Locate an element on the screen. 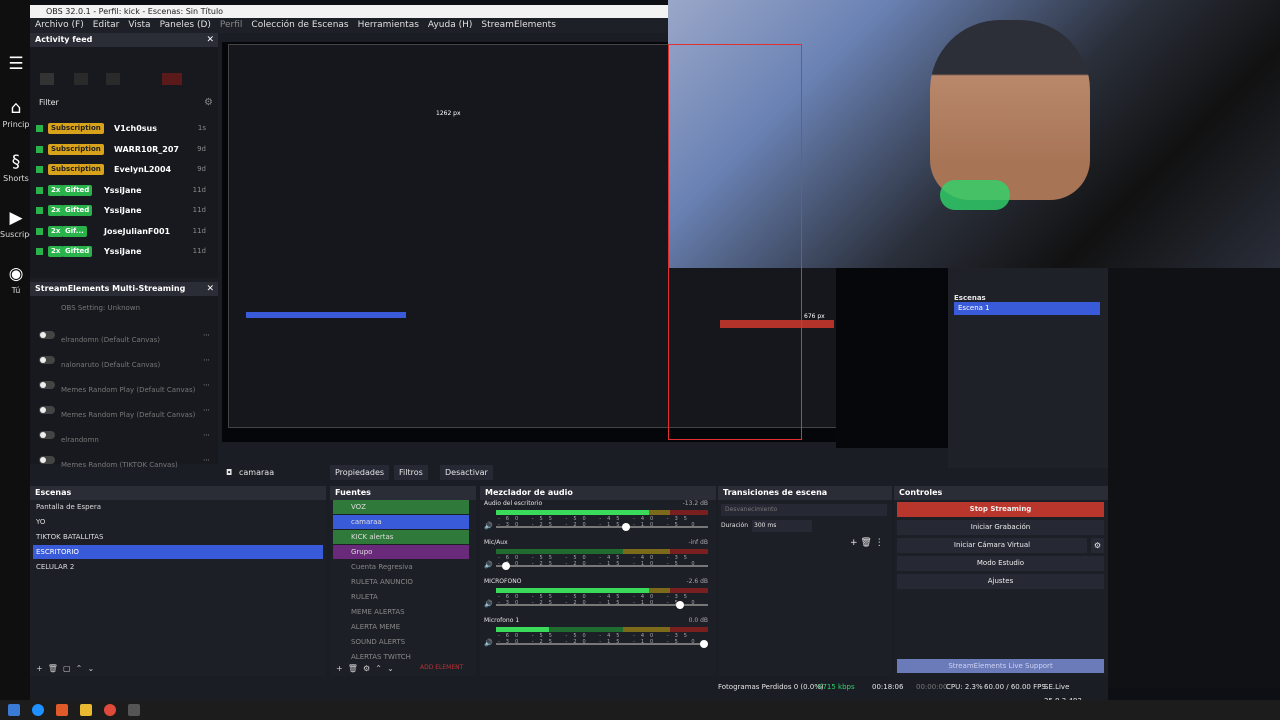 The image size is (1280, 720). source-item: VOZ is located at coordinates (401, 507).